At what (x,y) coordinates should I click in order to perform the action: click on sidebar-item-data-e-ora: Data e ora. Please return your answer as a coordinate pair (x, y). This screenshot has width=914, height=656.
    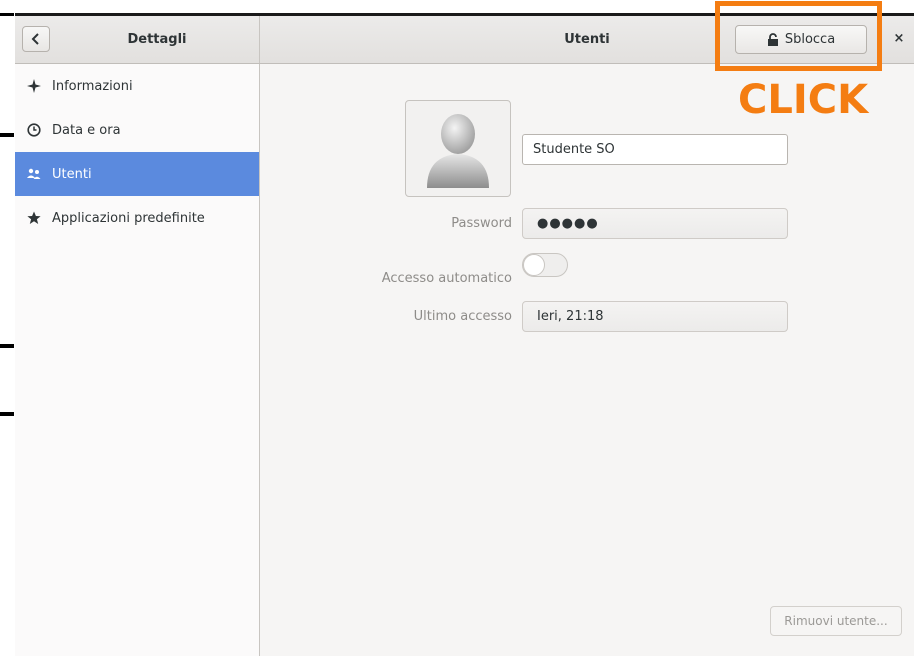
    Looking at the image, I should click on (137, 130).